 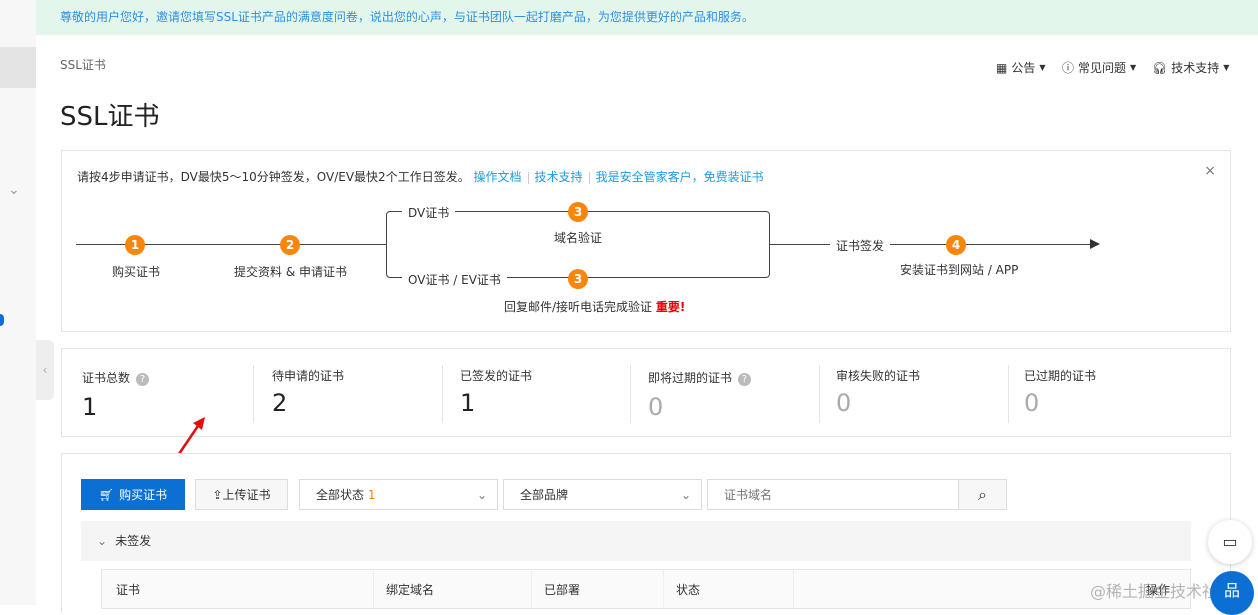 What do you see at coordinates (429, 212) in the screenshot?
I see `dv-label: DV证书` at bounding box center [429, 212].